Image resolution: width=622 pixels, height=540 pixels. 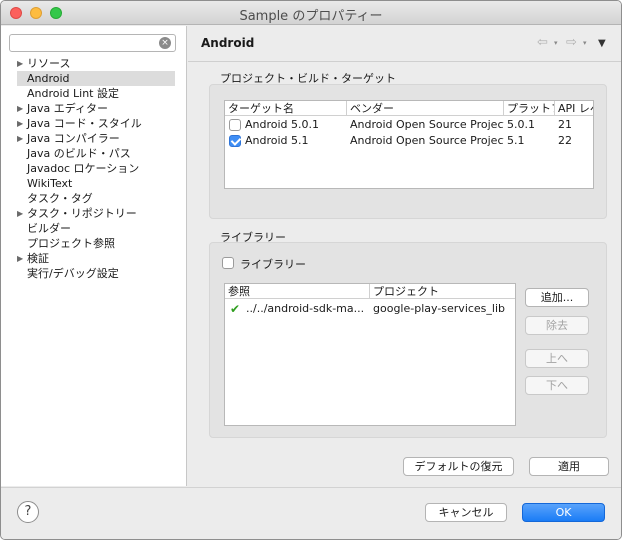 What do you see at coordinates (71, 243) in the screenshot?
I see `tree-item-label: プロジェクト参照` at bounding box center [71, 243].